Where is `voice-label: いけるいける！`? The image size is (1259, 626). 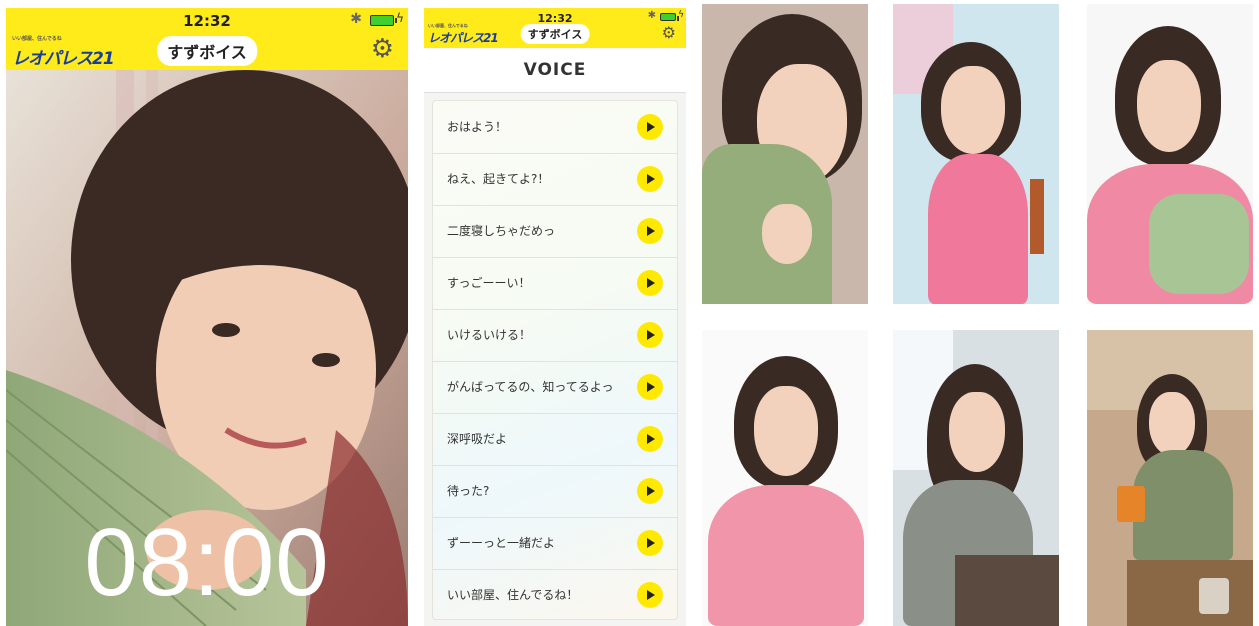 voice-label: いけるいける！ is located at coordinates (489, 335).